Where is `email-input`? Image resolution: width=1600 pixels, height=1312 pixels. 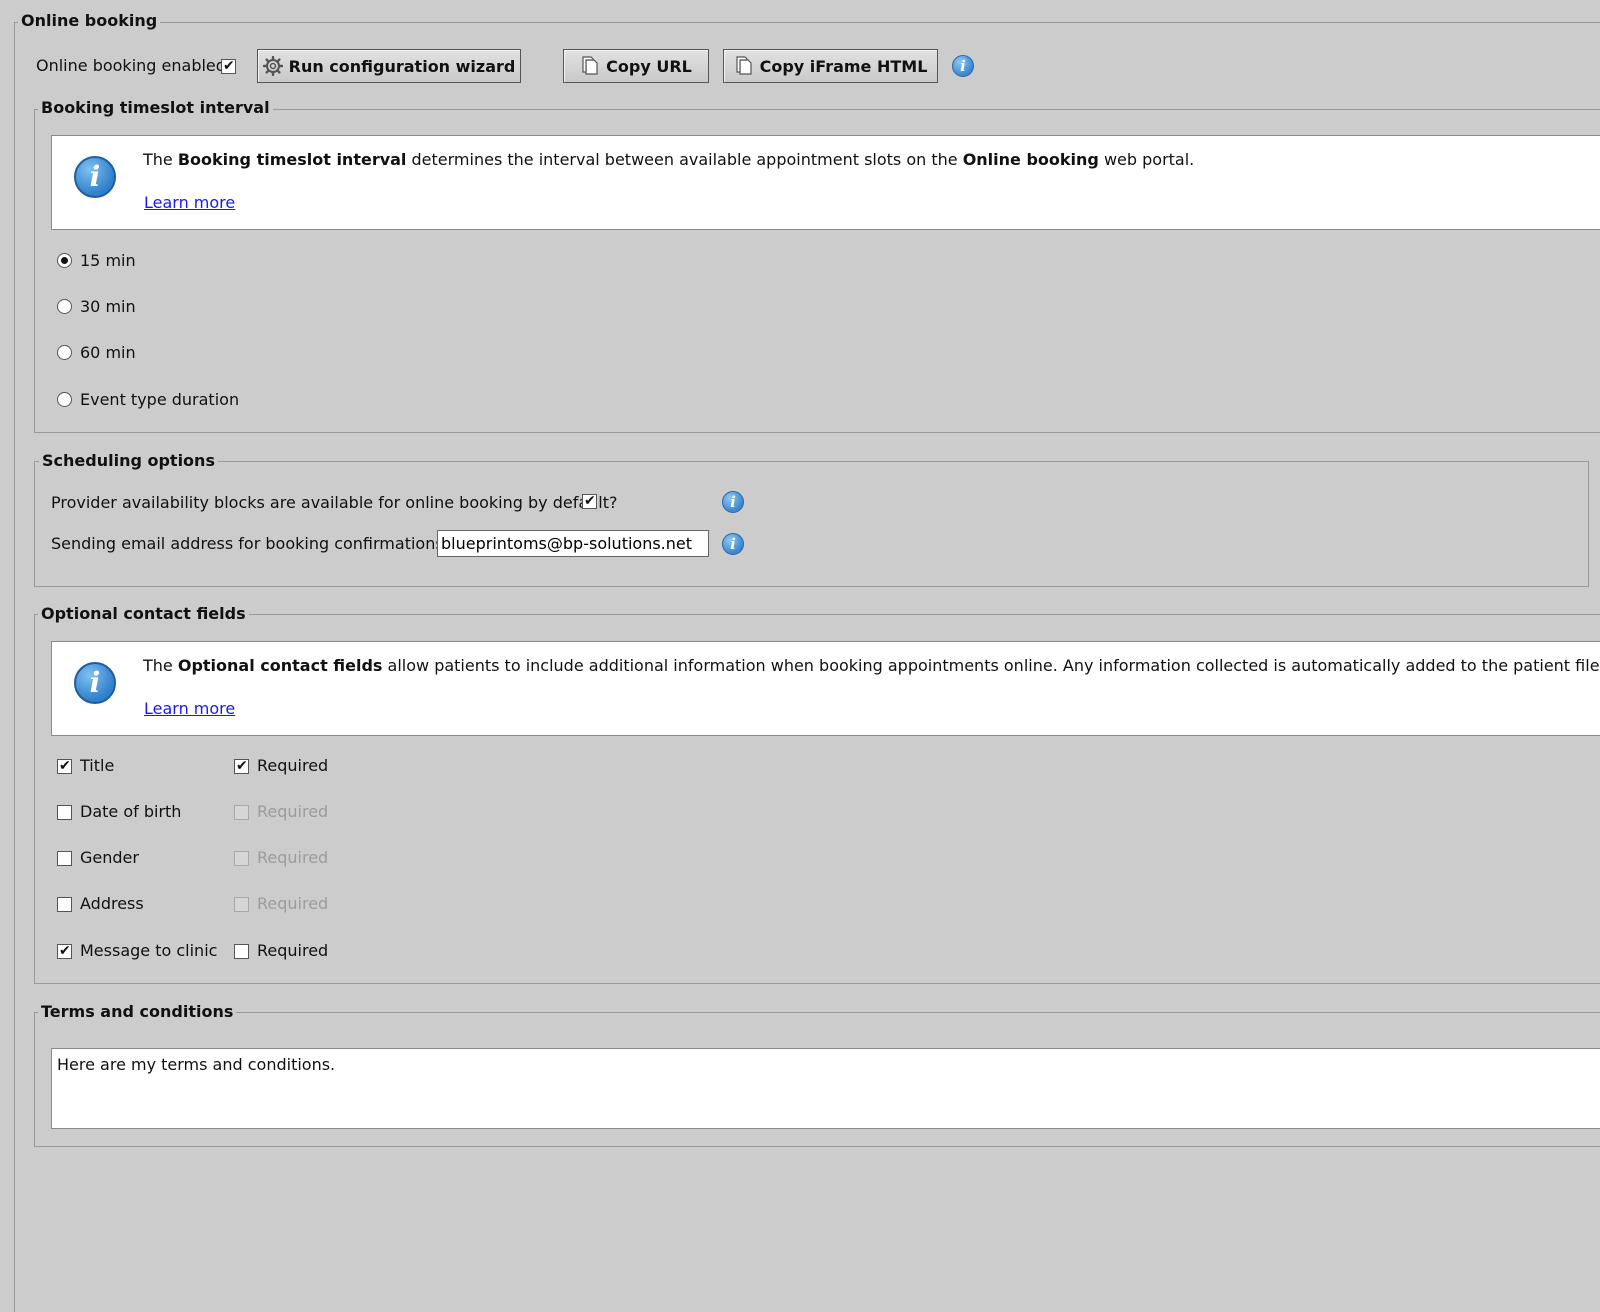
email-input is located at coordinates (573, 543).